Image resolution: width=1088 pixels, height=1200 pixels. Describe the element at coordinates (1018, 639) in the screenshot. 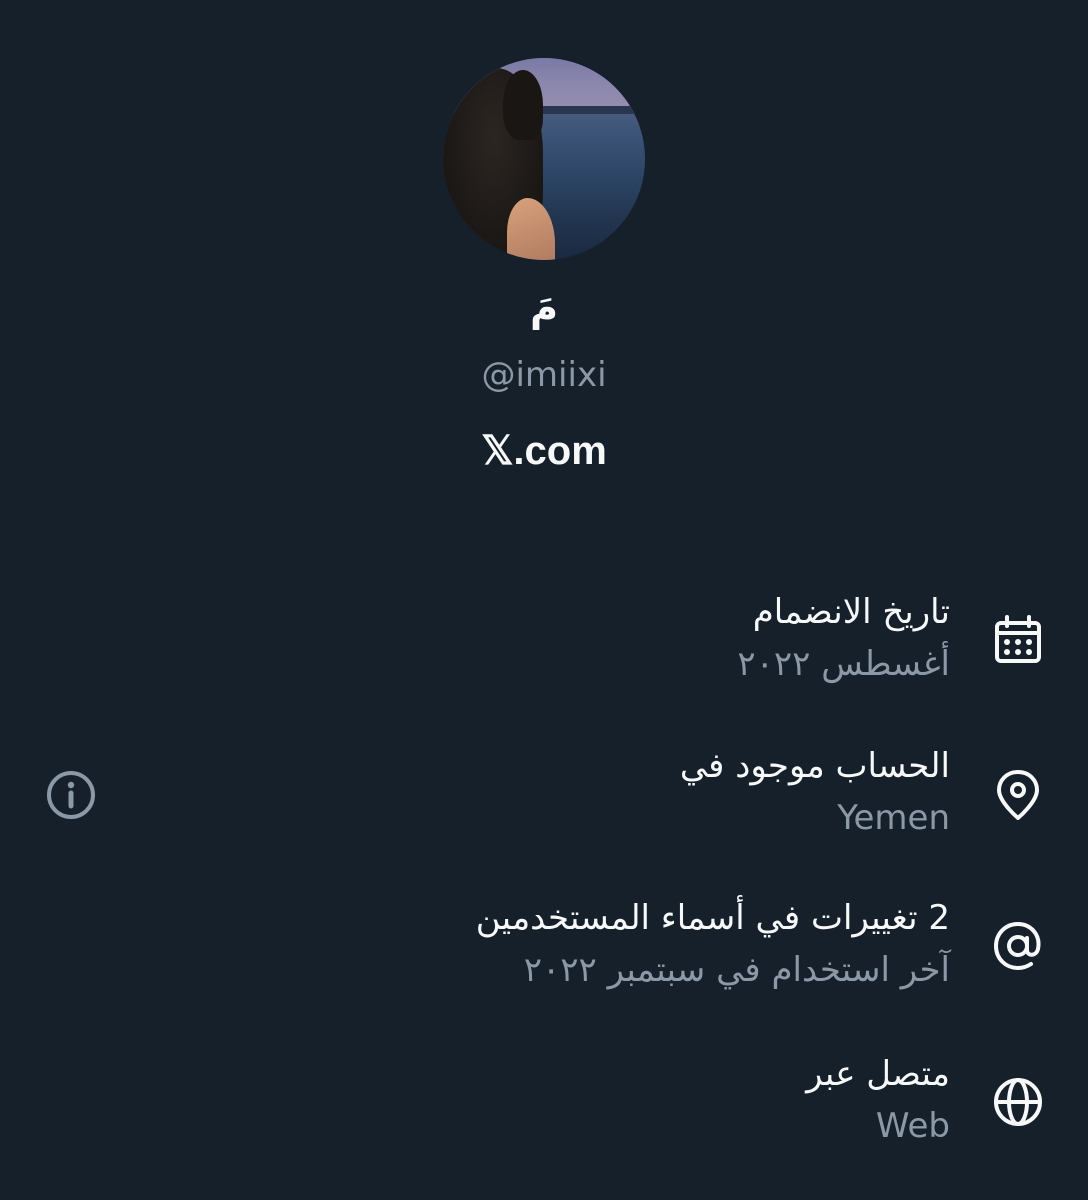

I see `calendar-icon` at that location.